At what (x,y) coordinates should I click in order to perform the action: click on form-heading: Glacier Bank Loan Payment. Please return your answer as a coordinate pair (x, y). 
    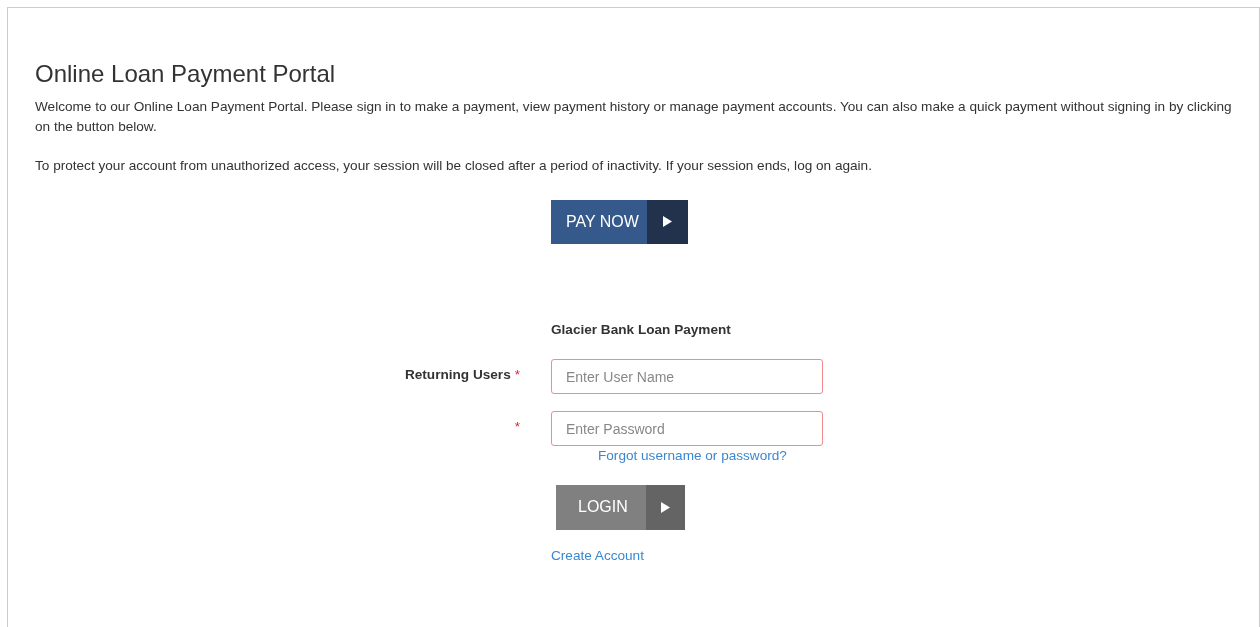
    Looking at the image, I should click on (641, 329).